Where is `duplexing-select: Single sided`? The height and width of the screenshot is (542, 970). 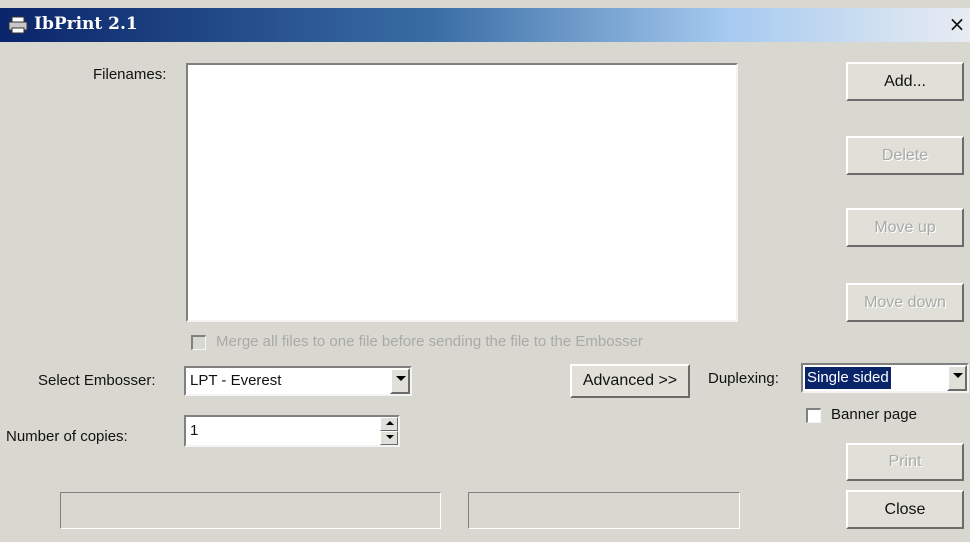
duplexing-select: Single sided is located at coordinates (885, 378).